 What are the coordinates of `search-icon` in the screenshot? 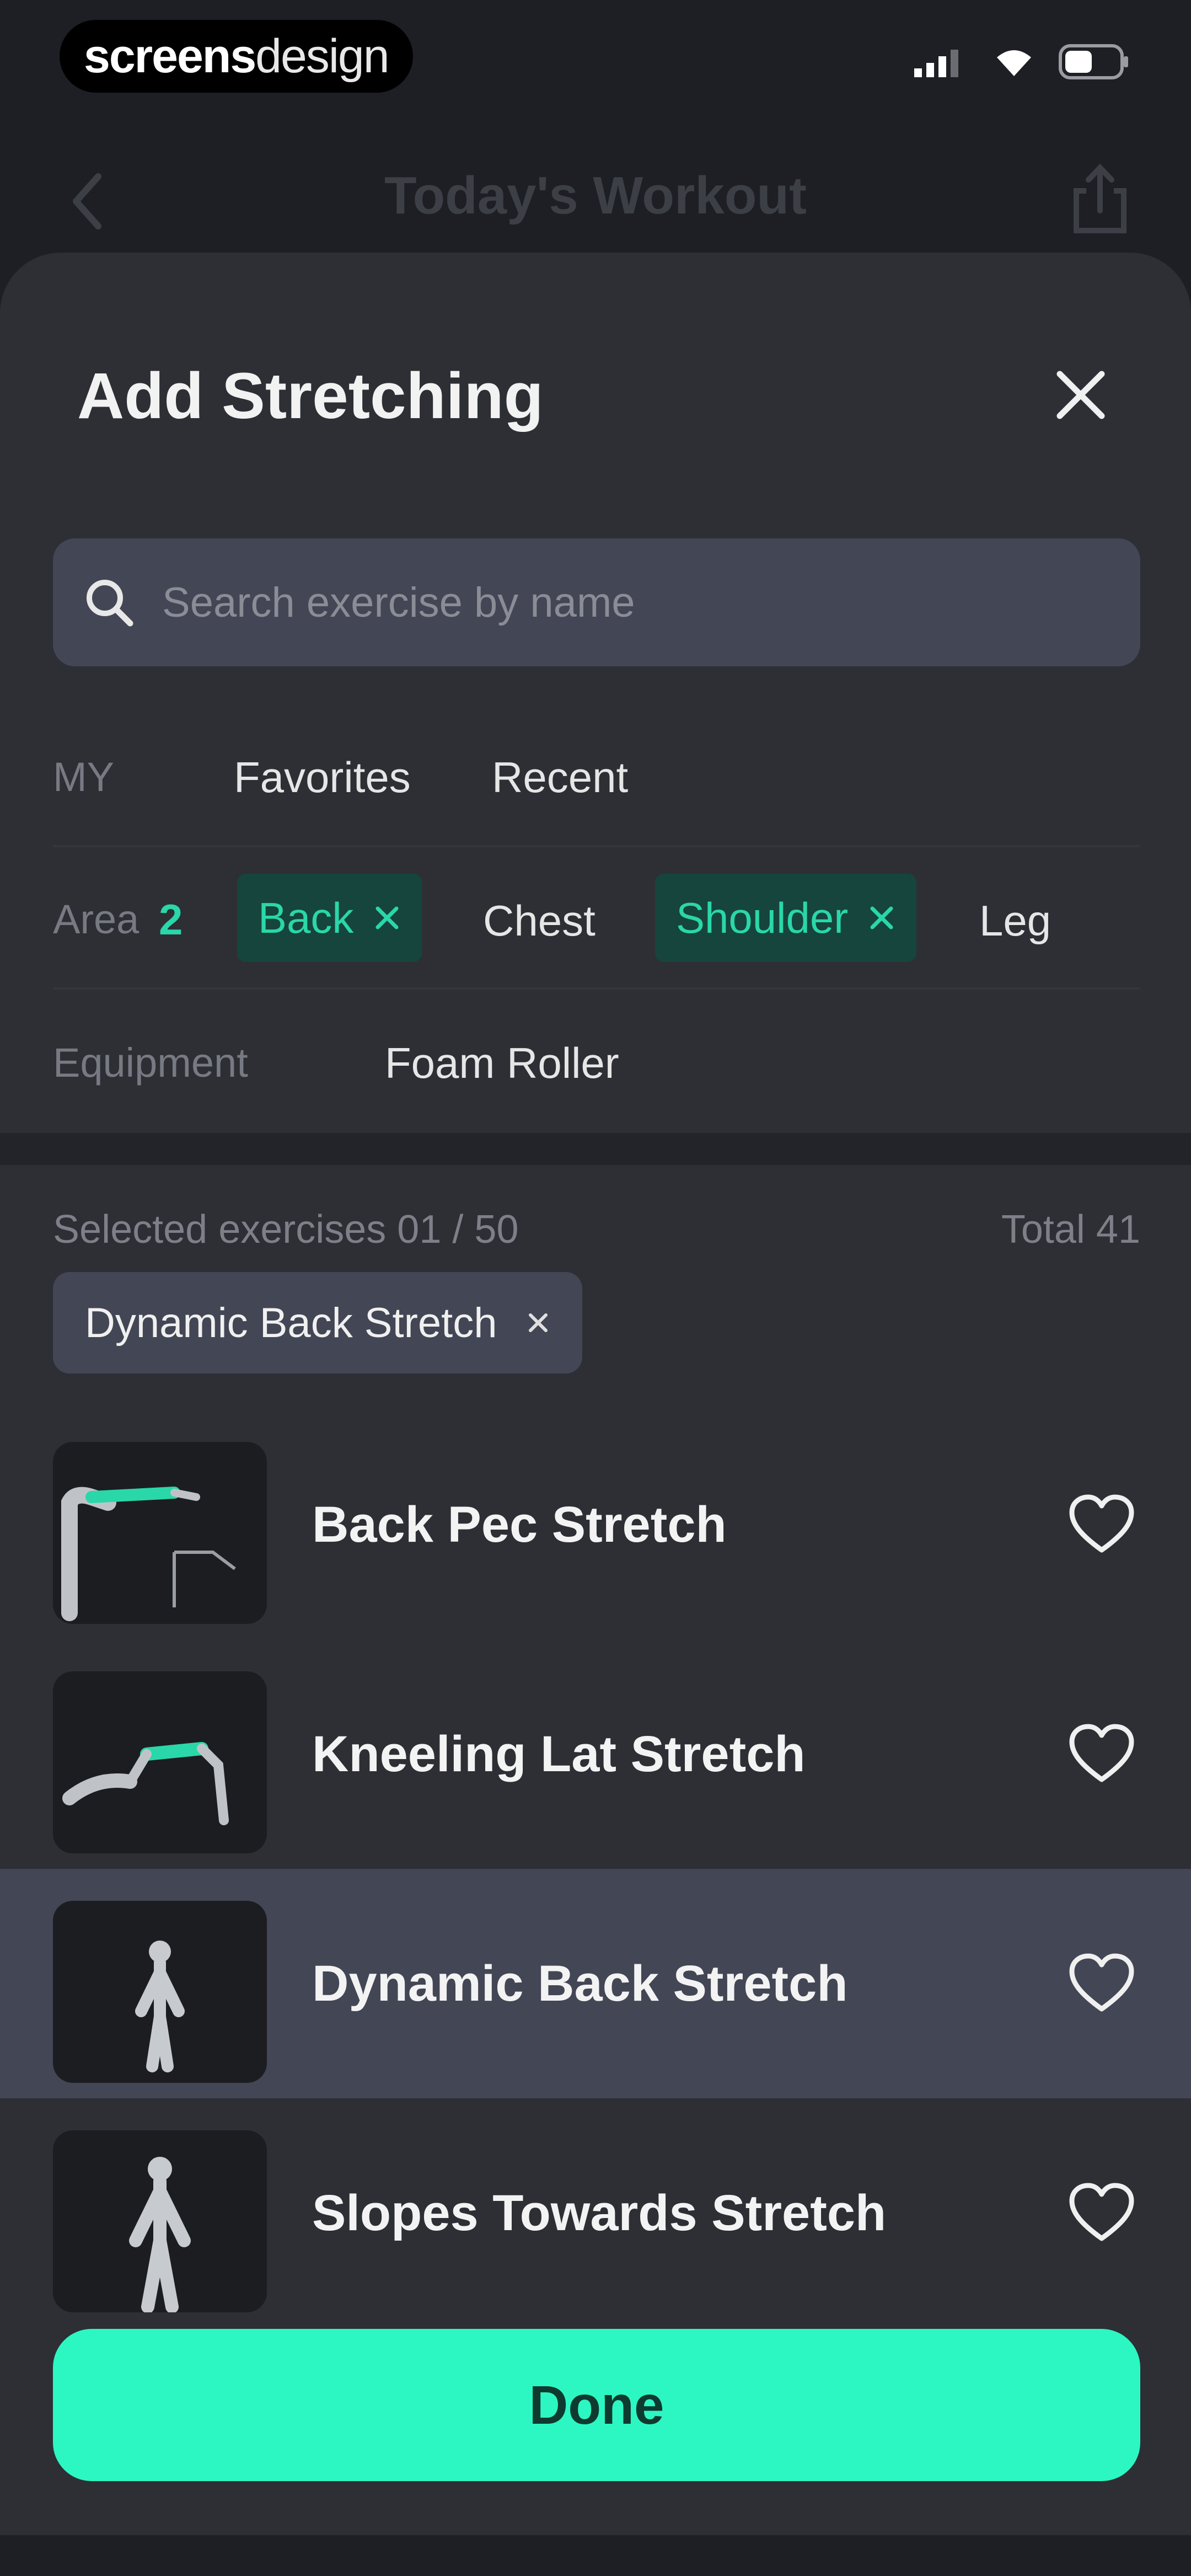 It's located at (109, 602).